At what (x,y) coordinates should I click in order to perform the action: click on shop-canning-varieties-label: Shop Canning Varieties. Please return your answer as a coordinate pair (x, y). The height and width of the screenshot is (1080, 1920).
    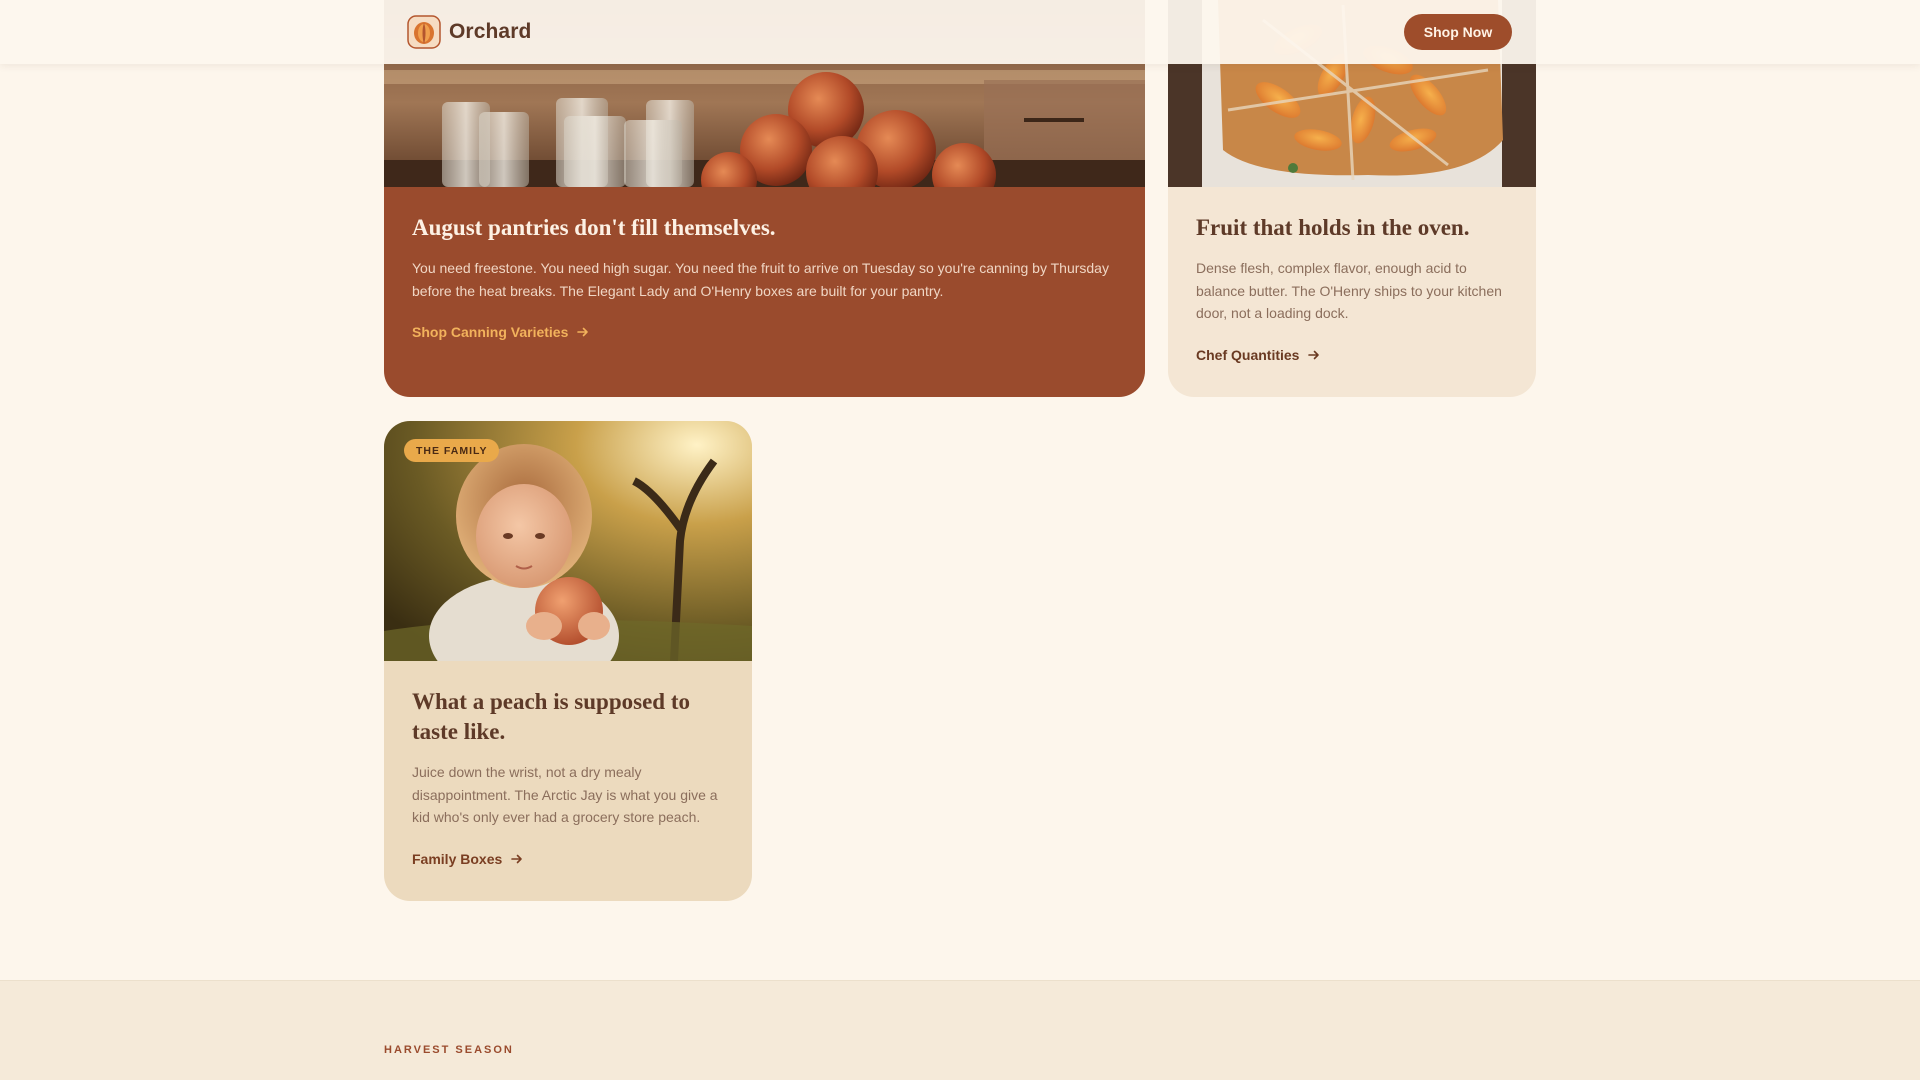
    Looking at the image, I should click on (490, 332).